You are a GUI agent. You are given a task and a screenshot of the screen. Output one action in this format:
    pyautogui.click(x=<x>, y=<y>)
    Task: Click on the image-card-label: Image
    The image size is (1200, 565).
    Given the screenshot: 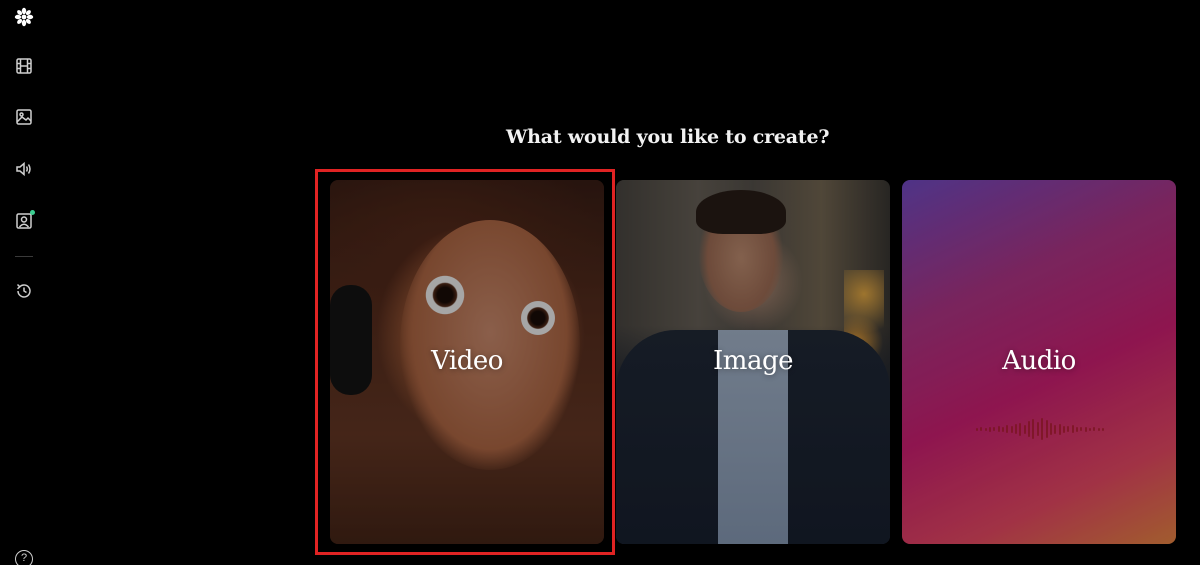 What is the action you would take?
    pyautogui.click(x=753, y=361)
    